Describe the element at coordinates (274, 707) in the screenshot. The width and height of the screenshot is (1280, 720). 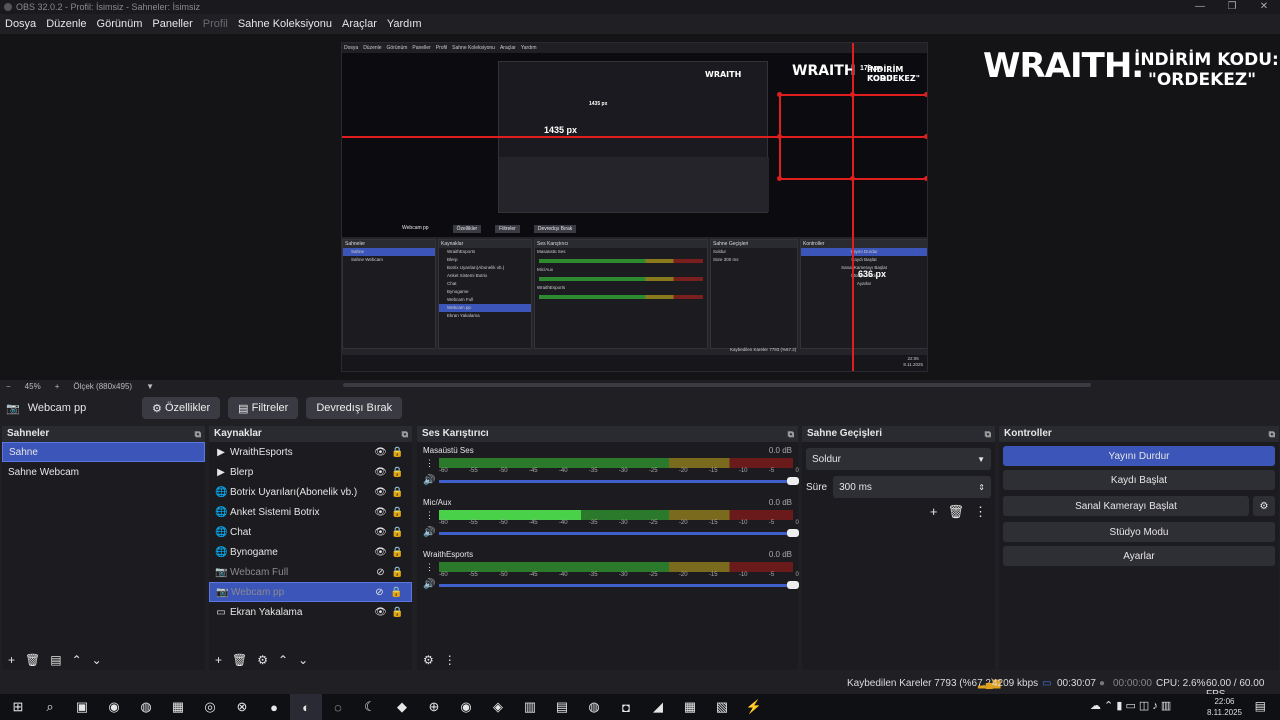
I see `app-icon: ●` at that location.